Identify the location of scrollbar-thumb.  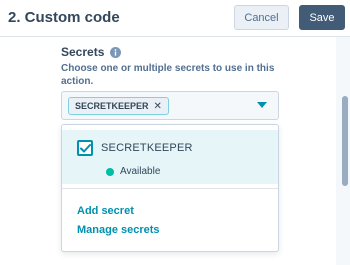
(345, 141).